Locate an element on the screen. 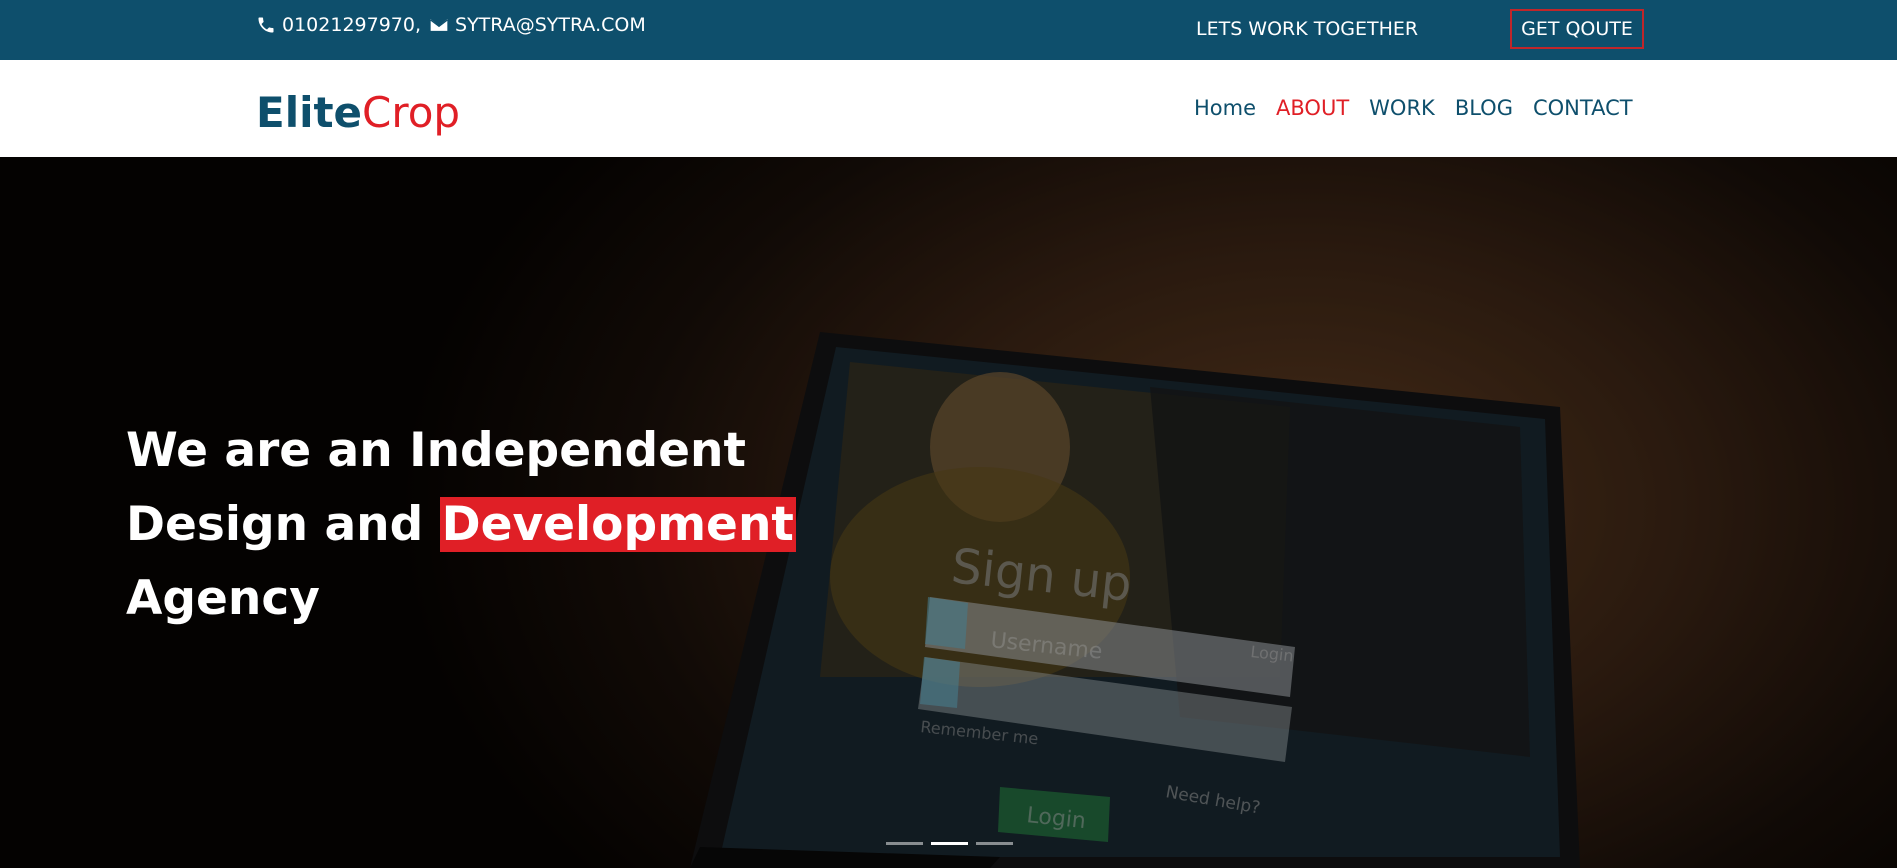  hero-headline-line3: Agency is located at coordinates (223, 598).